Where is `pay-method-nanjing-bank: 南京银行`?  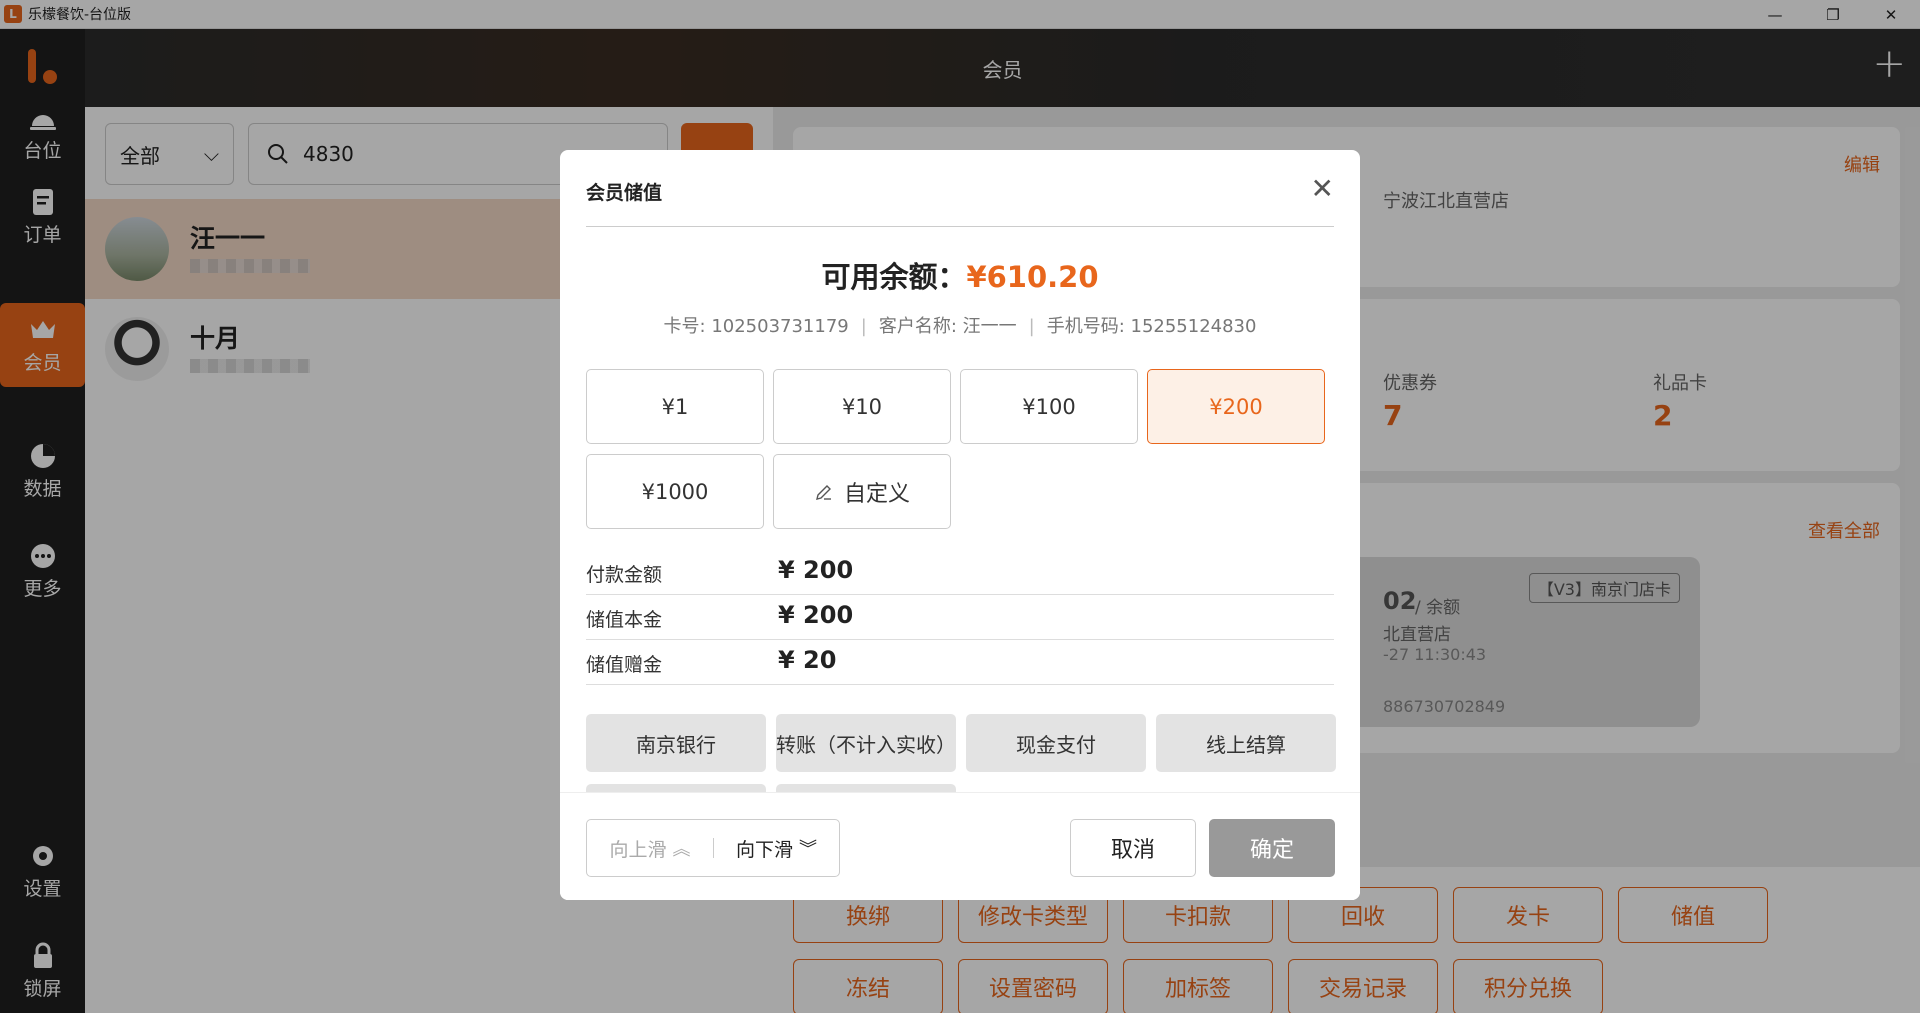
pay-method-nanjing-bank: 南京银行 is located at coordinates (676, 743).